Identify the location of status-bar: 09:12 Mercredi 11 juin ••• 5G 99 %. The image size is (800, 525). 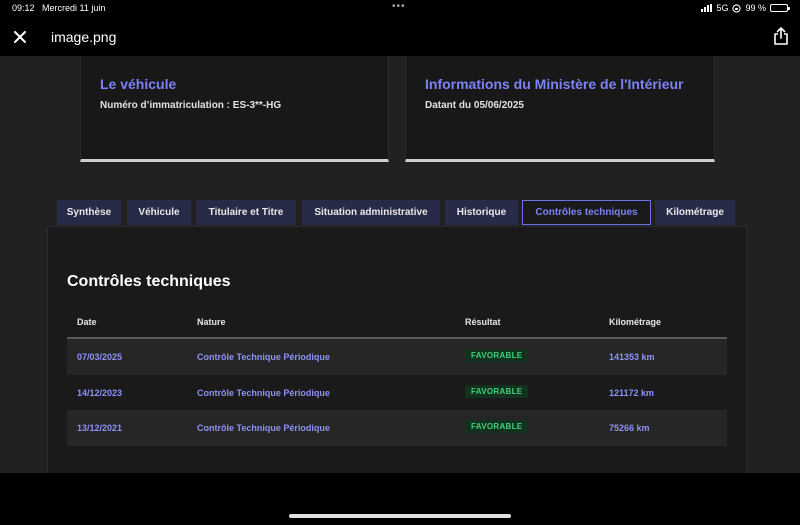
(400, 9).